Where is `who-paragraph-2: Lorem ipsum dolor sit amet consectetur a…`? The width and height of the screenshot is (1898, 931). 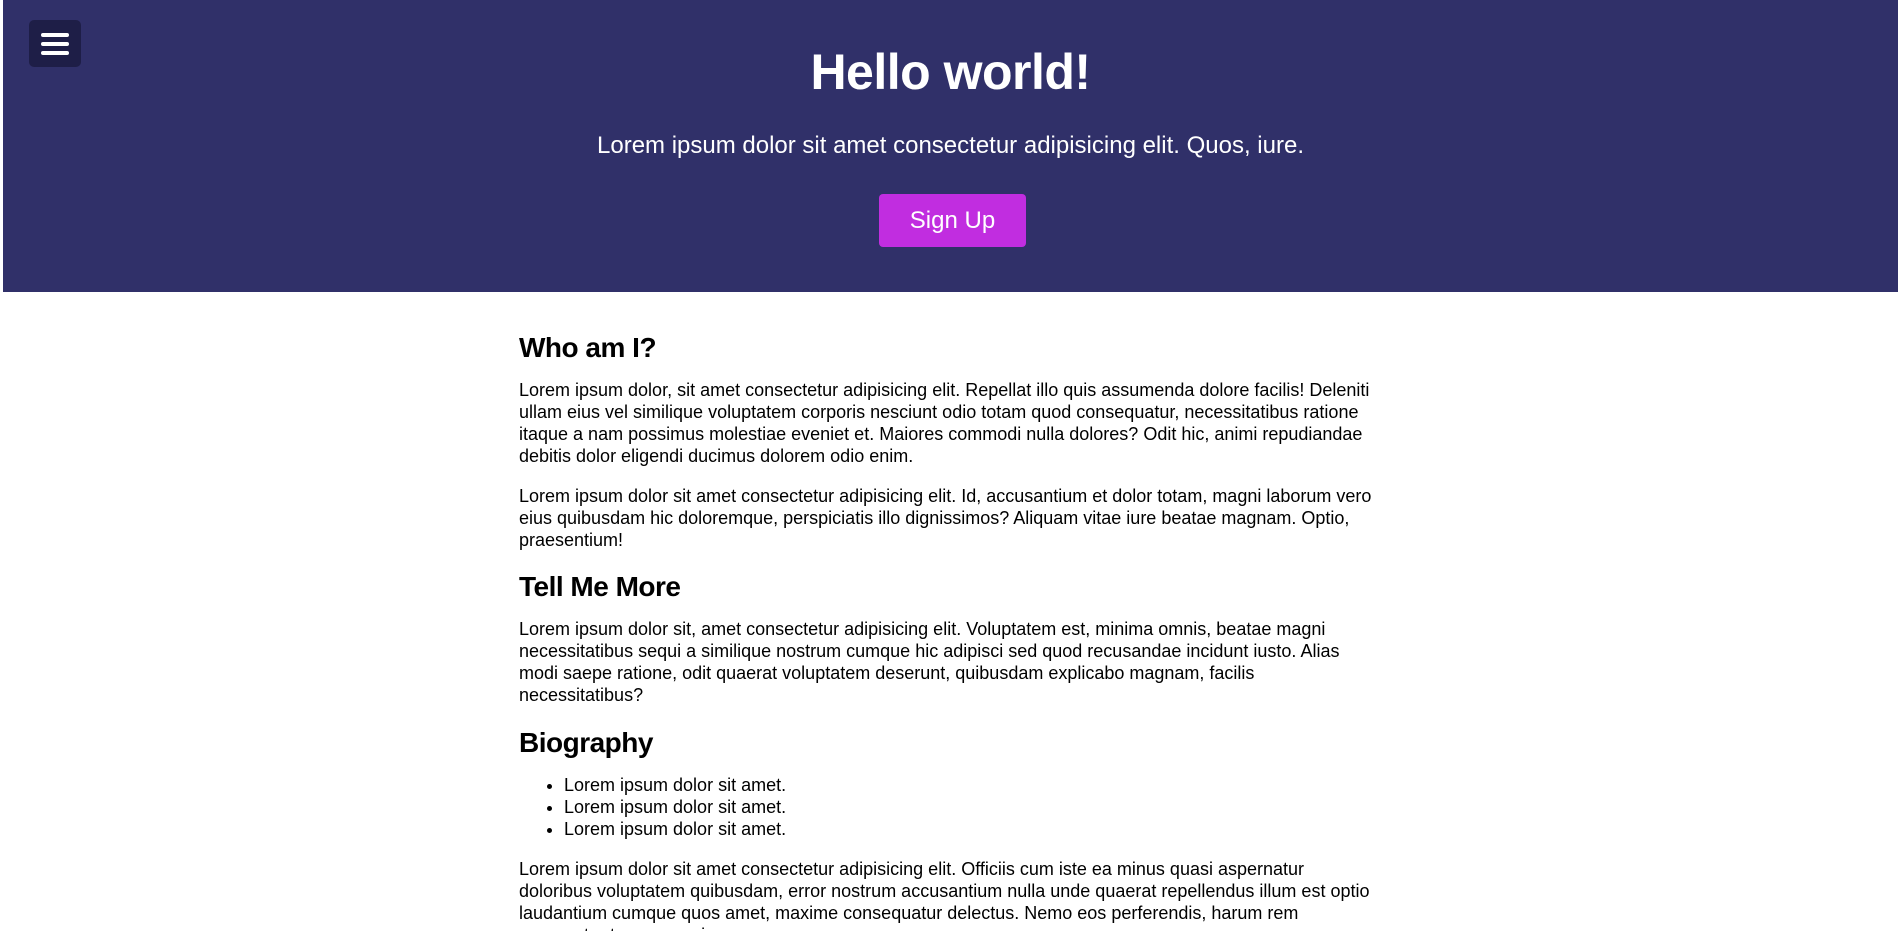 who-paragraph-2: Lorem ipsum dolor sit amet consectetur a… is located at coordinates (945, 518).